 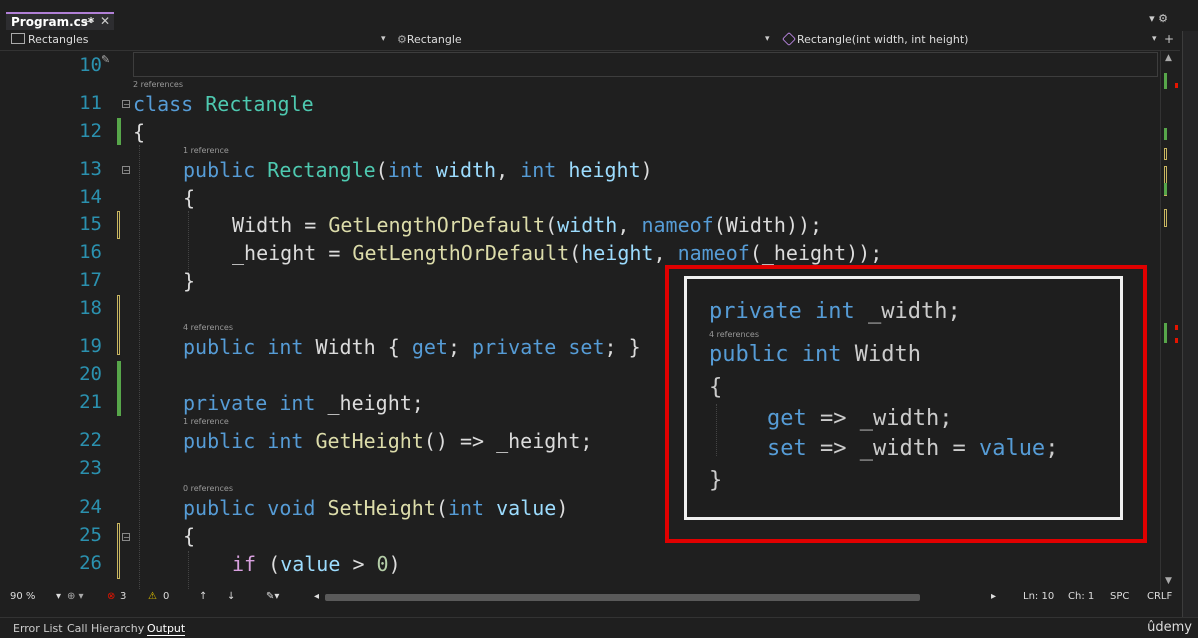 What do you see at coordinates (1081, 596) in the screenshot?
I see `column-indicator: Ch: 1` at bounding box center [1081, 596].